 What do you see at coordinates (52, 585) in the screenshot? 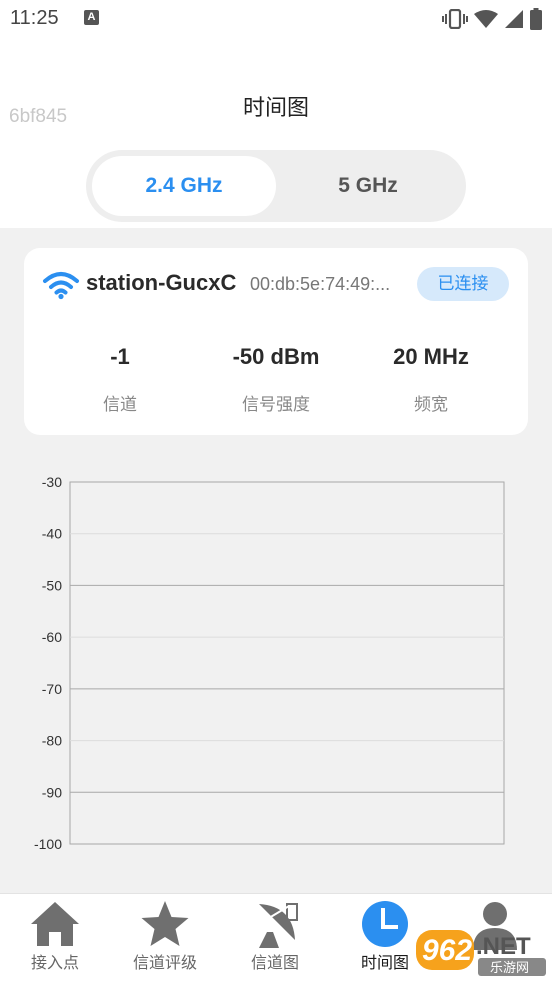
I see `y-tick-label: -50` at bounding box center [52, 585].